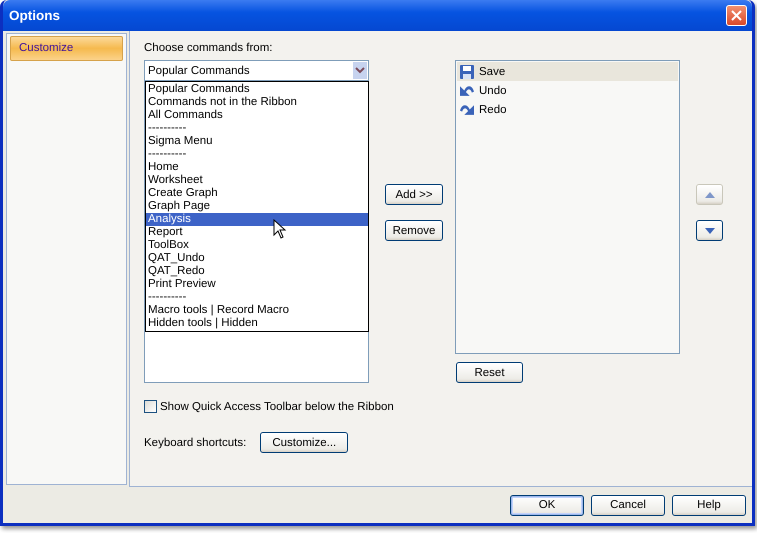 This screenshot has height=533, width=757. Describe the element at coordinates (277, 406) in the screenshot. I see `checkbox-label: Show Quick Access Toolbar below the Ribbon` at that location.